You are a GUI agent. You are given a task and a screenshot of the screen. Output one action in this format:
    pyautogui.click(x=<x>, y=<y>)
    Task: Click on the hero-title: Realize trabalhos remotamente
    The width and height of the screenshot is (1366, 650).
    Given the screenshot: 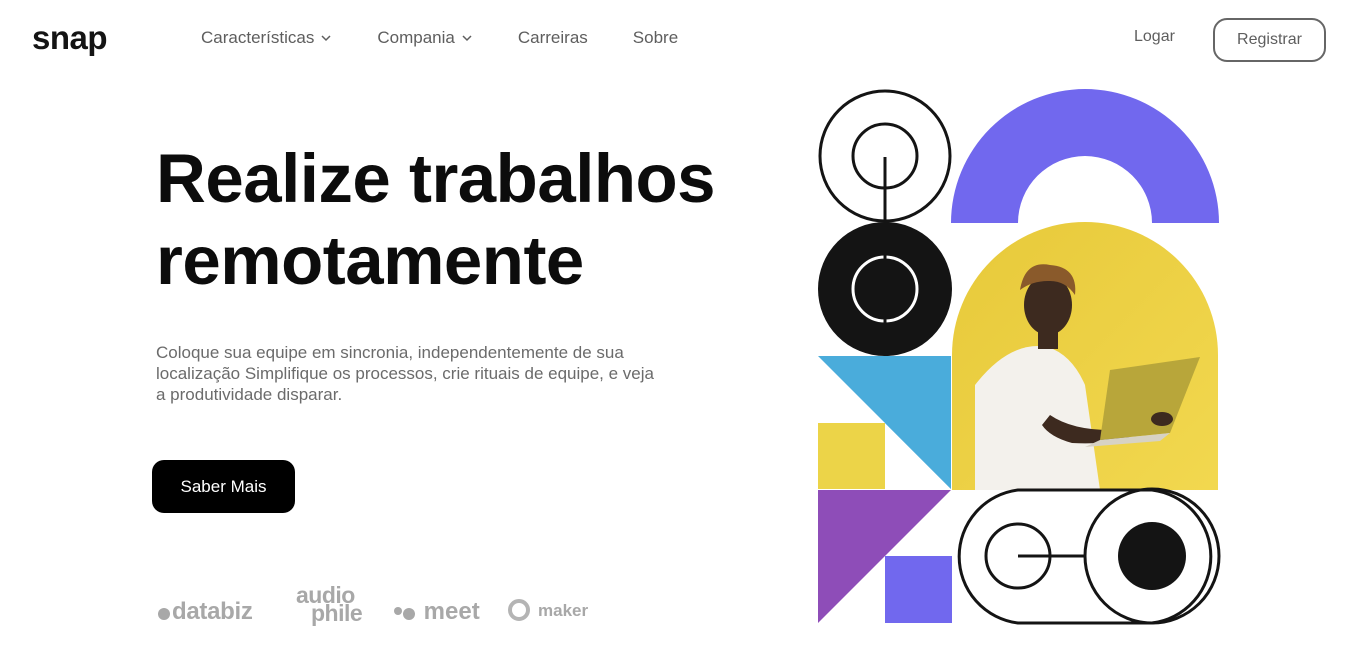 What is the action you would take?
    pyautogui.click(x=466, y=220)
    